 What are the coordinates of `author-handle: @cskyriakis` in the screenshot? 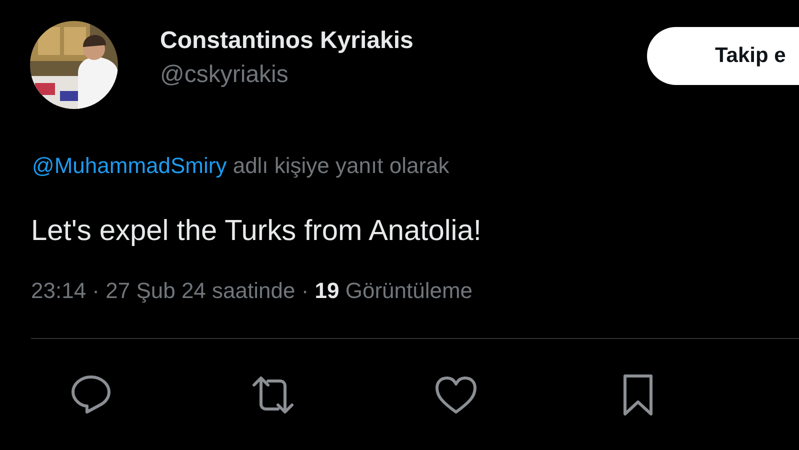 It's located at (225, 75).